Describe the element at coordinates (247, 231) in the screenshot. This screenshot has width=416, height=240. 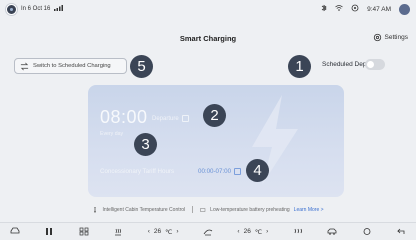
I see `right-temp-value: 26` at that location.